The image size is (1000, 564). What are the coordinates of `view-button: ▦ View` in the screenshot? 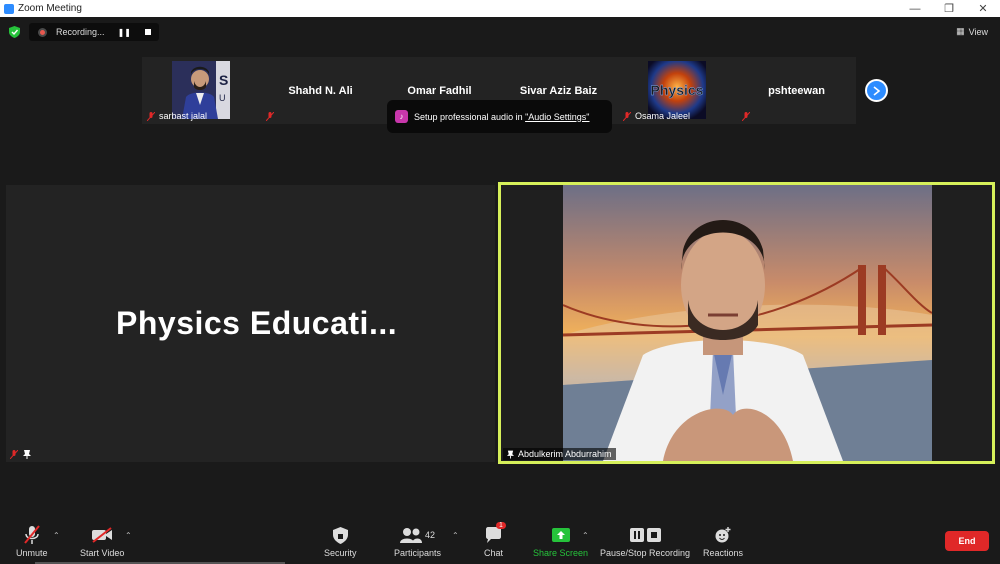 It's located at (972, 31).